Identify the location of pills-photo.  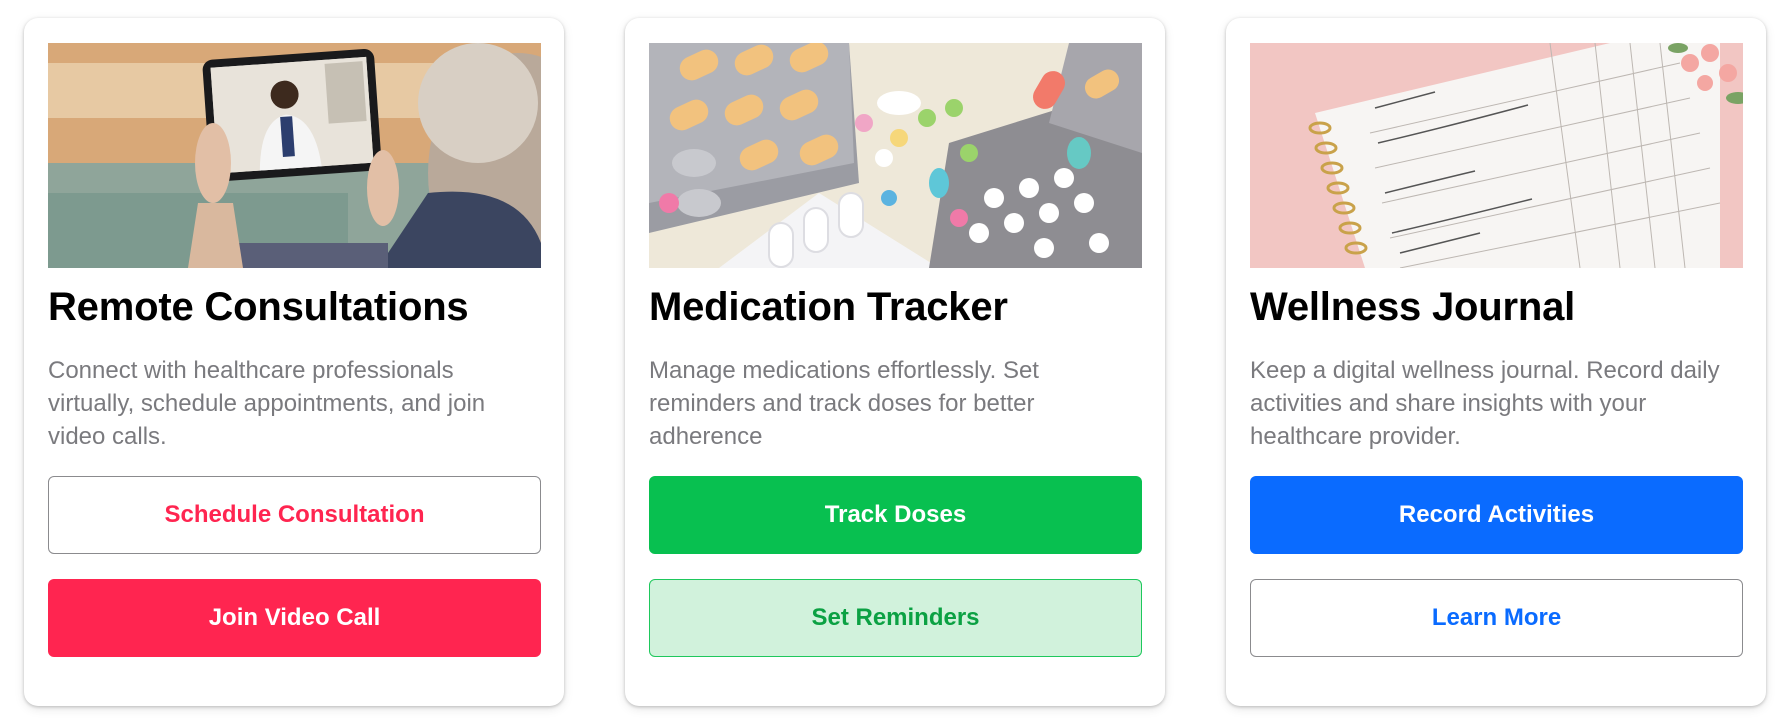
(895, 155).